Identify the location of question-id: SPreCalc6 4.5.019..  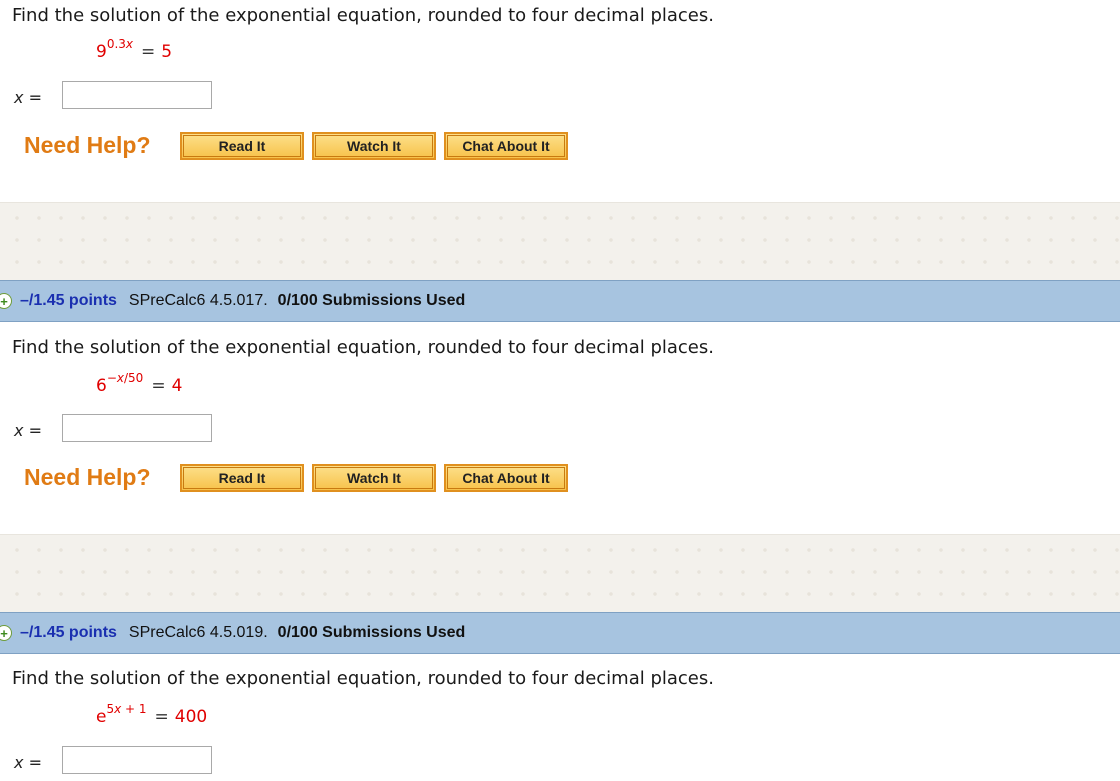
(198, 632).